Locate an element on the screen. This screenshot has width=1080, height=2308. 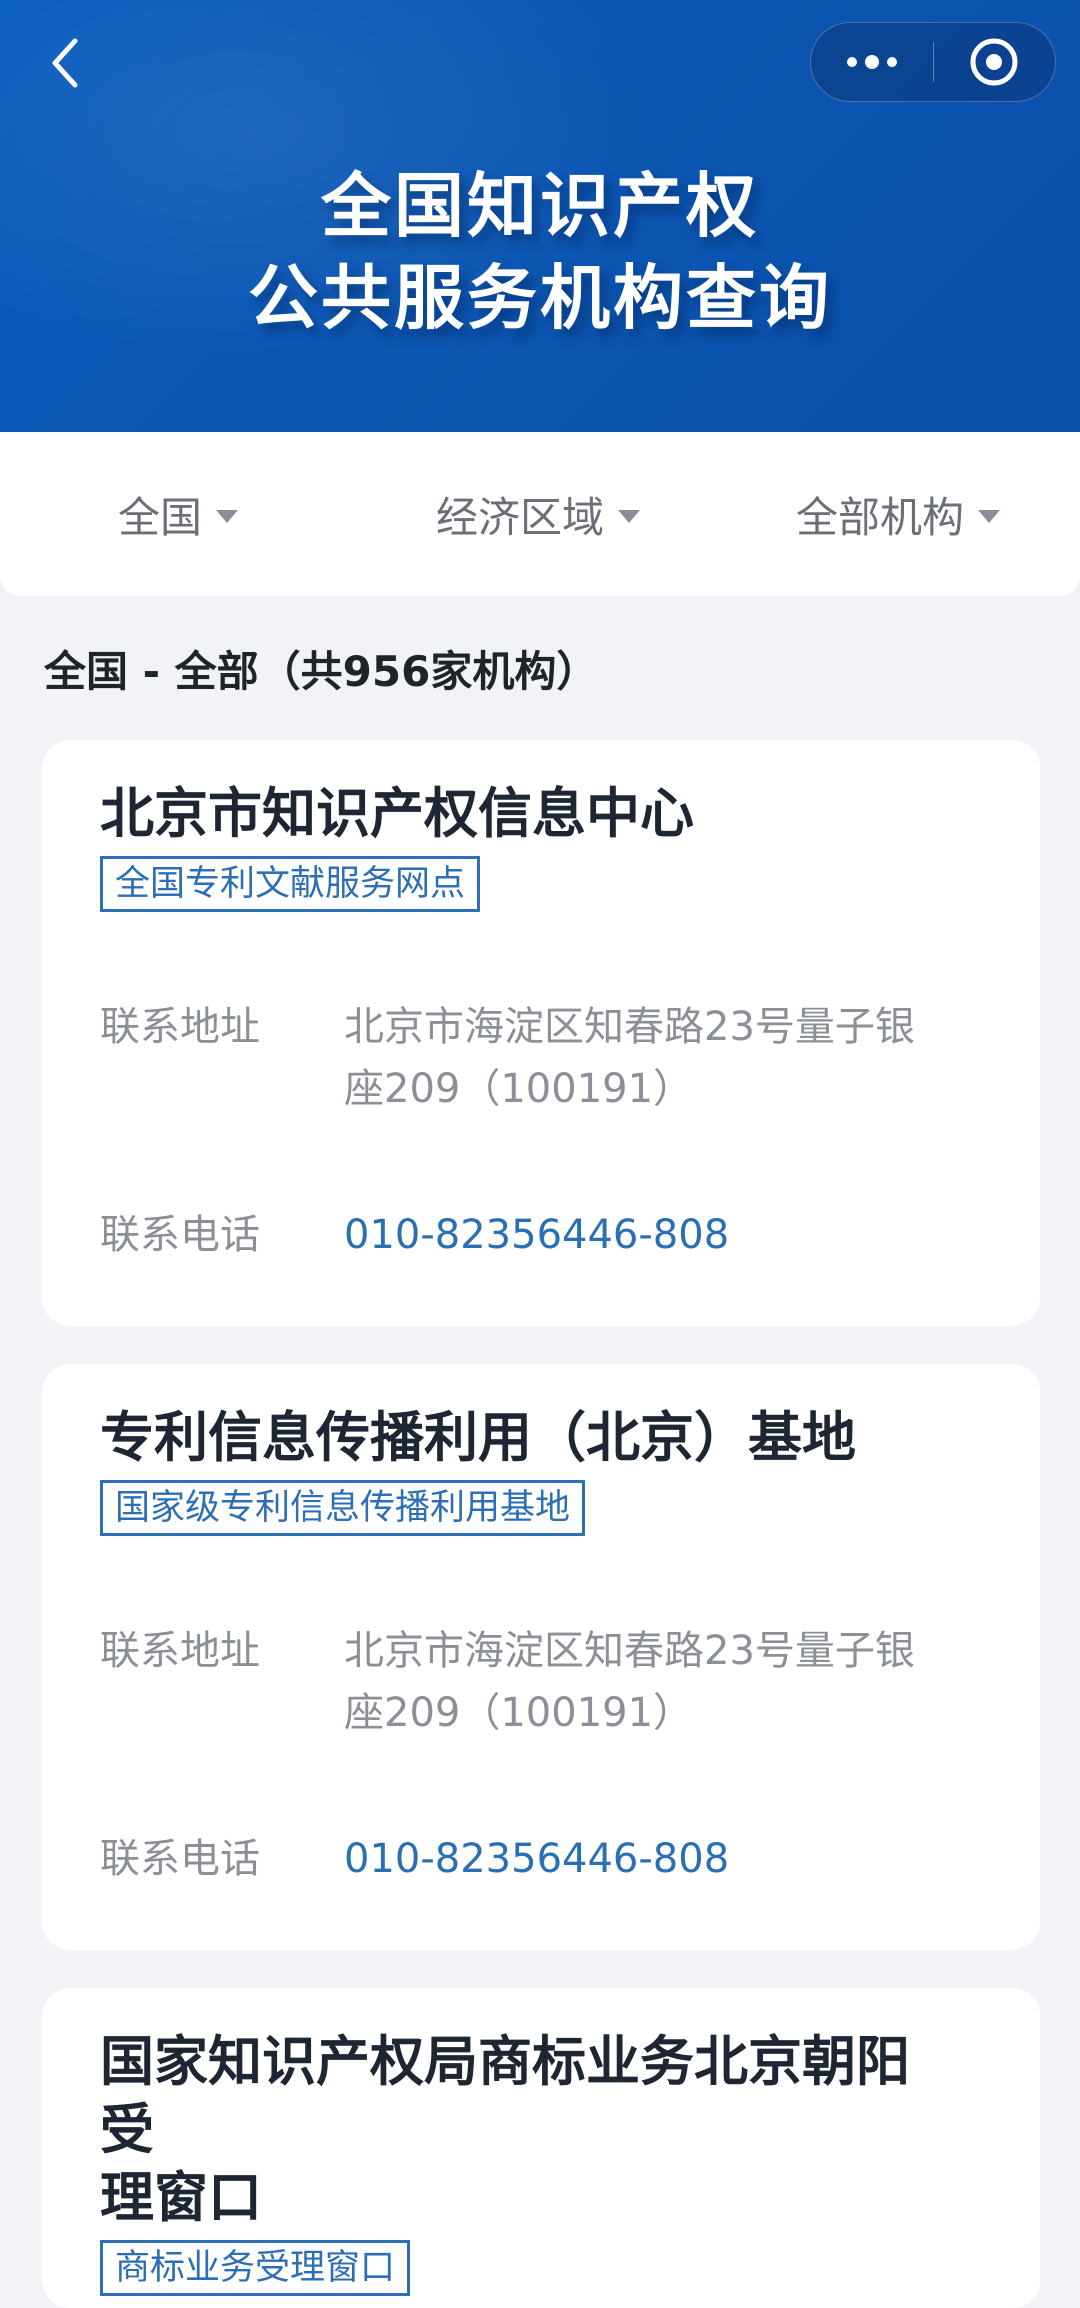
more-dots-icon is located at coordinates (871, 62).